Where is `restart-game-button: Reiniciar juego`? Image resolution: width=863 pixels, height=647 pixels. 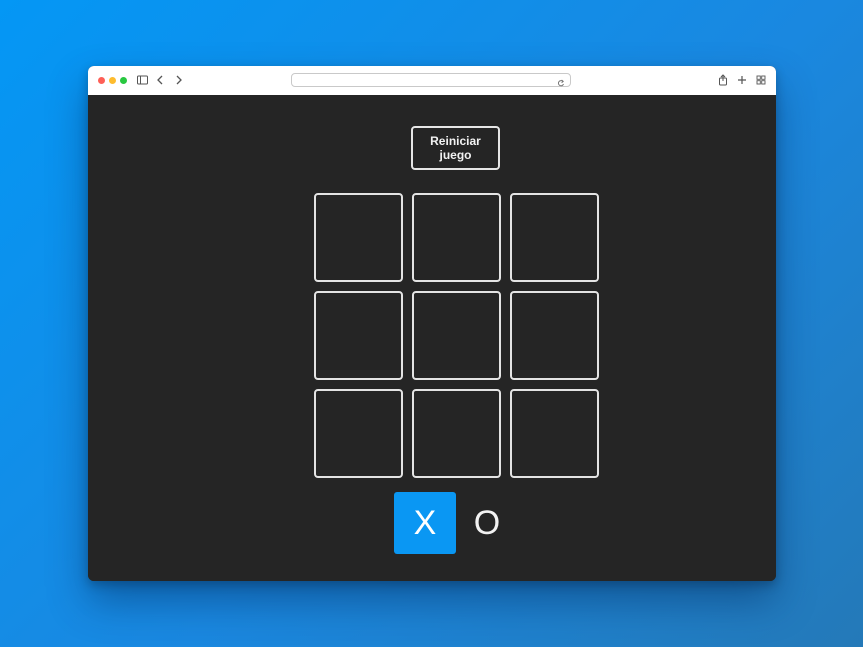 restart-game-button: Reiniciar juego is located at coordinates (455, 148).